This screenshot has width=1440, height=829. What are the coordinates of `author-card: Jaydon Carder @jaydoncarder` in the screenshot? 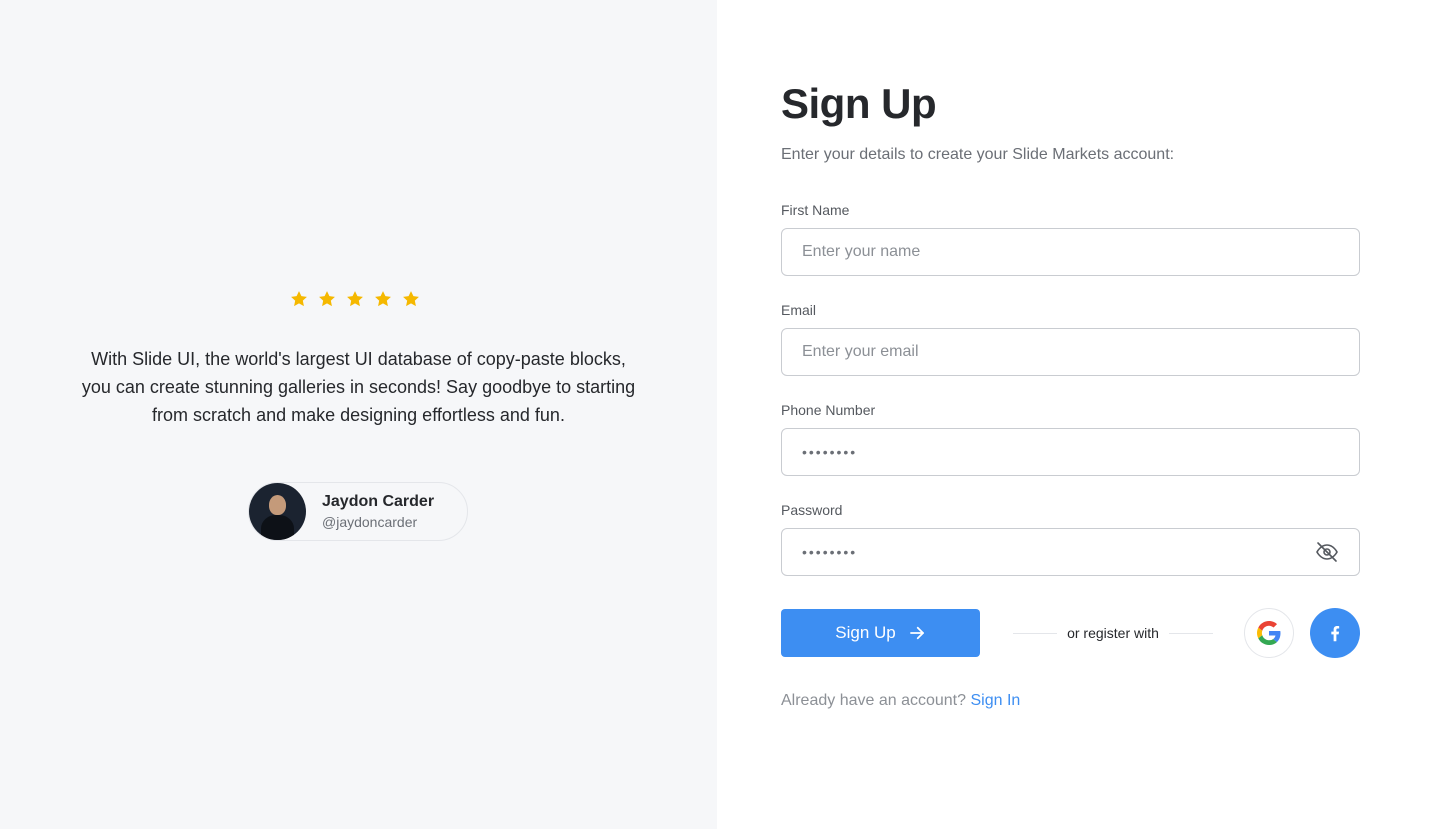 It's located at (358, 511).